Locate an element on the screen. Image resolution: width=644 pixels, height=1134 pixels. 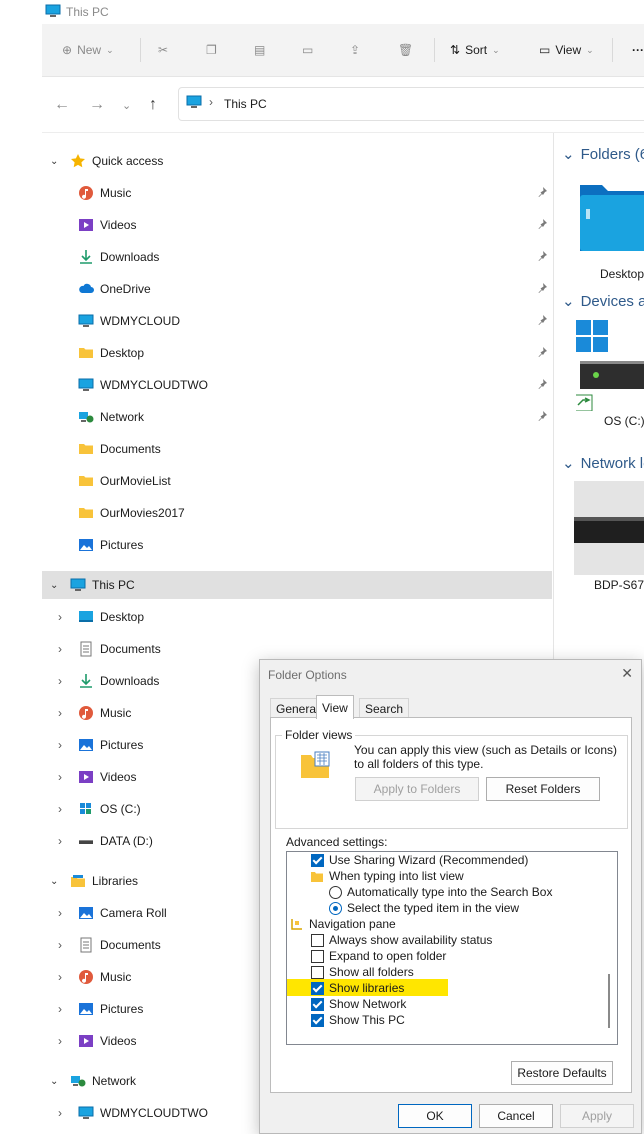
option-show-all-folders: Show all folders is located at coordinates (362, 972).